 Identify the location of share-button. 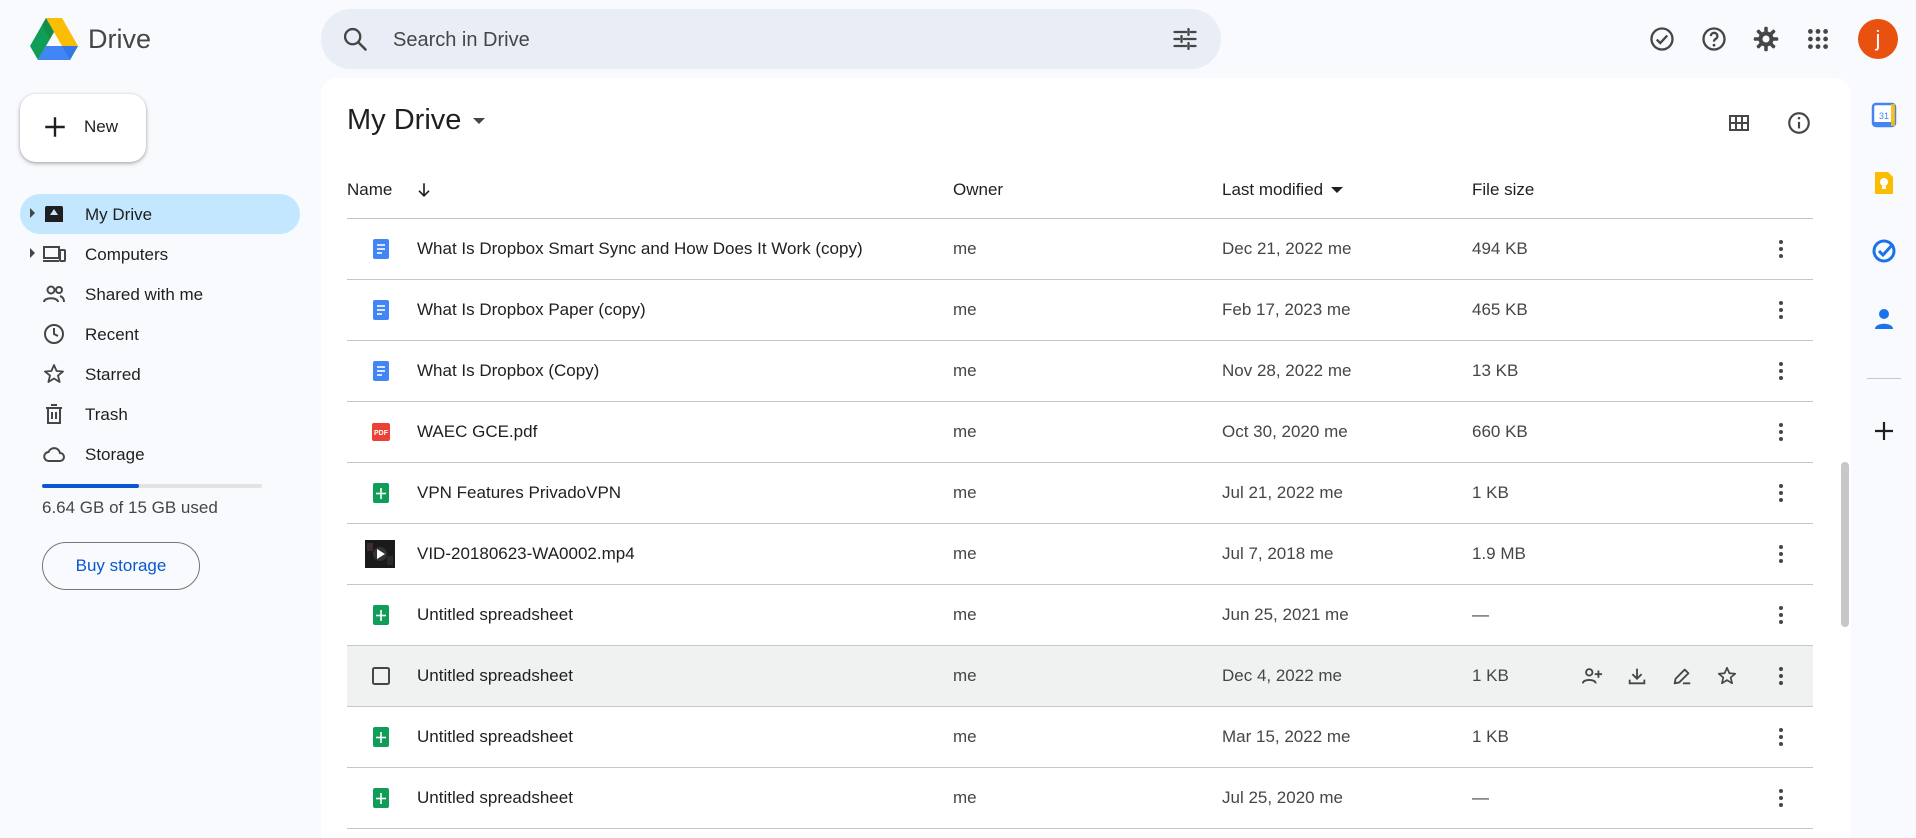
(1591, 676).